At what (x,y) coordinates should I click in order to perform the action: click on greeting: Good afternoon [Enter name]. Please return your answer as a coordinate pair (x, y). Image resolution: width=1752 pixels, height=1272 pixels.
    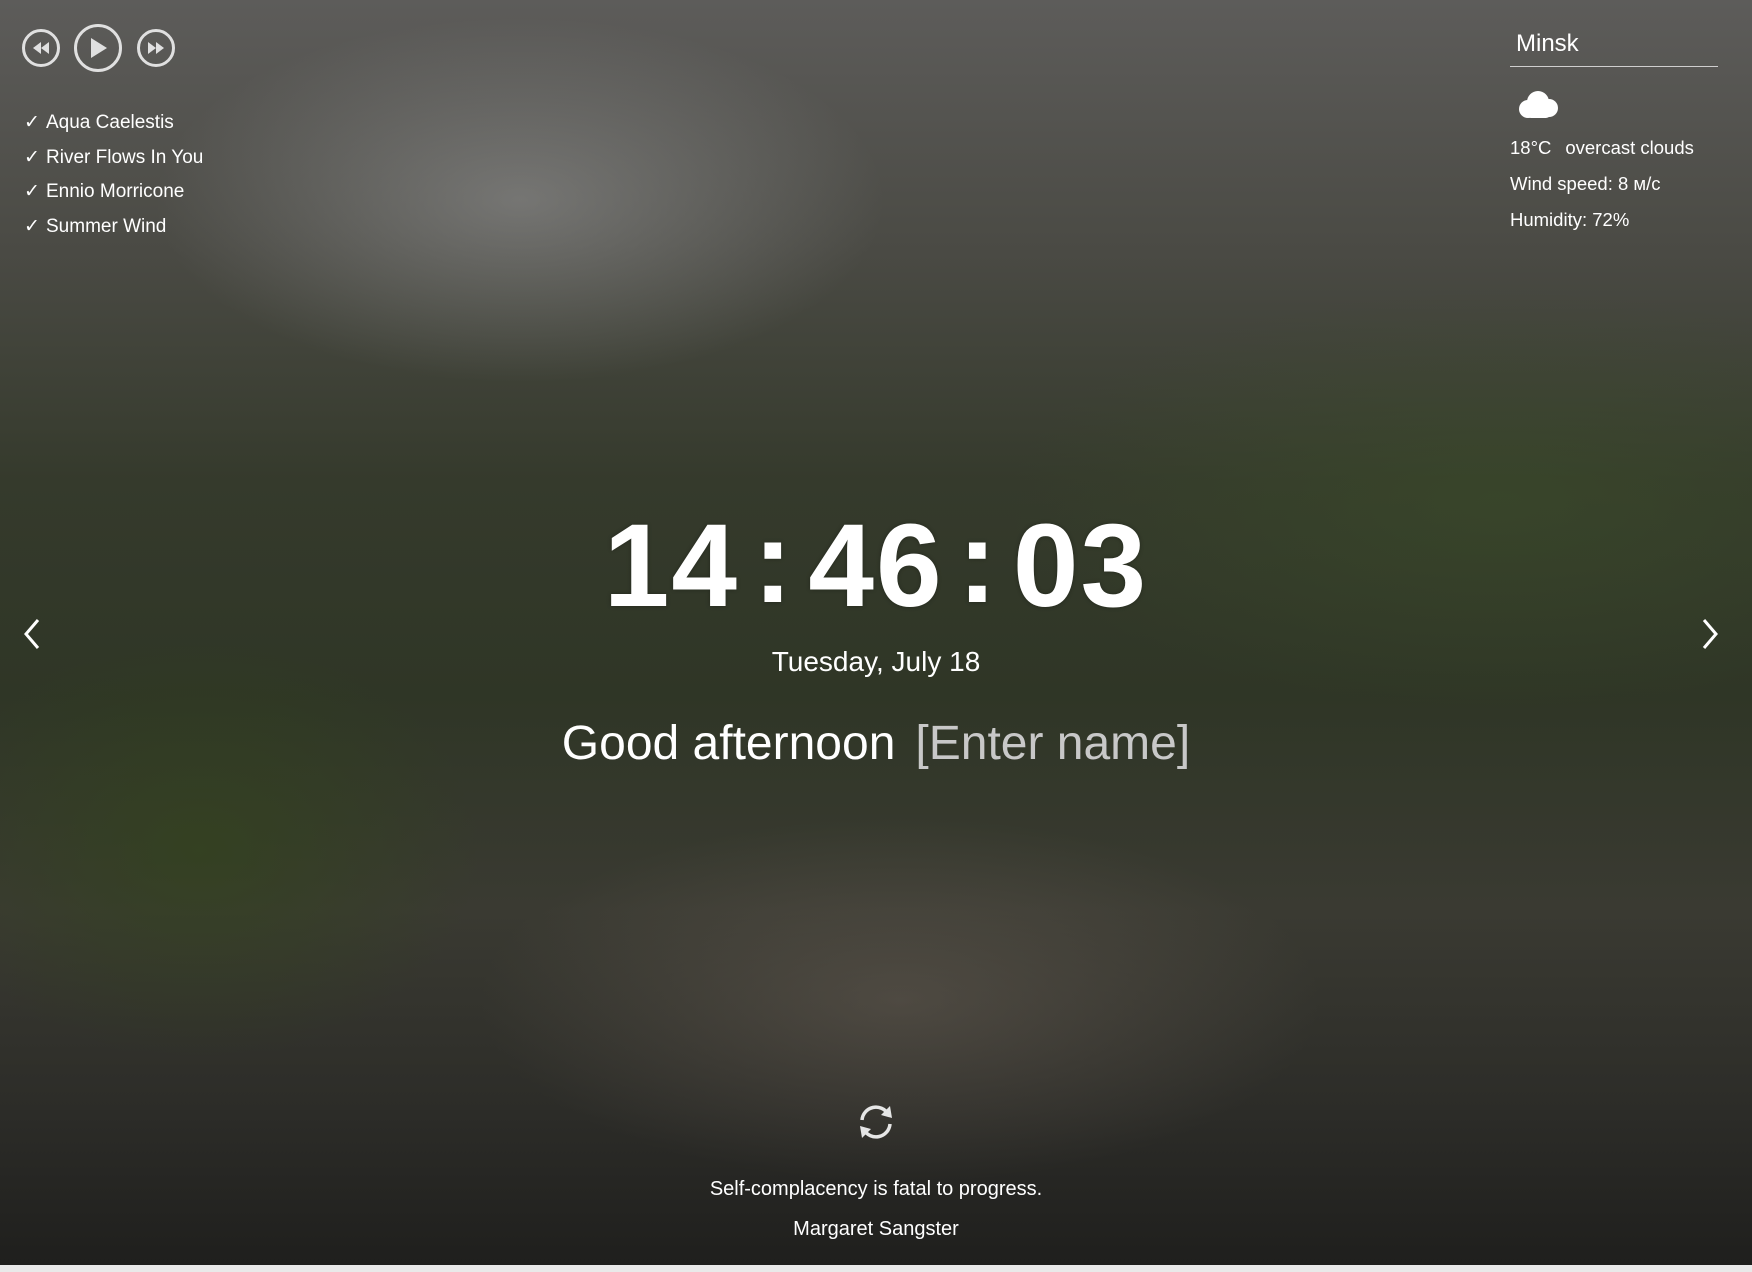
    Looking at the image, I should click on (876, 743).